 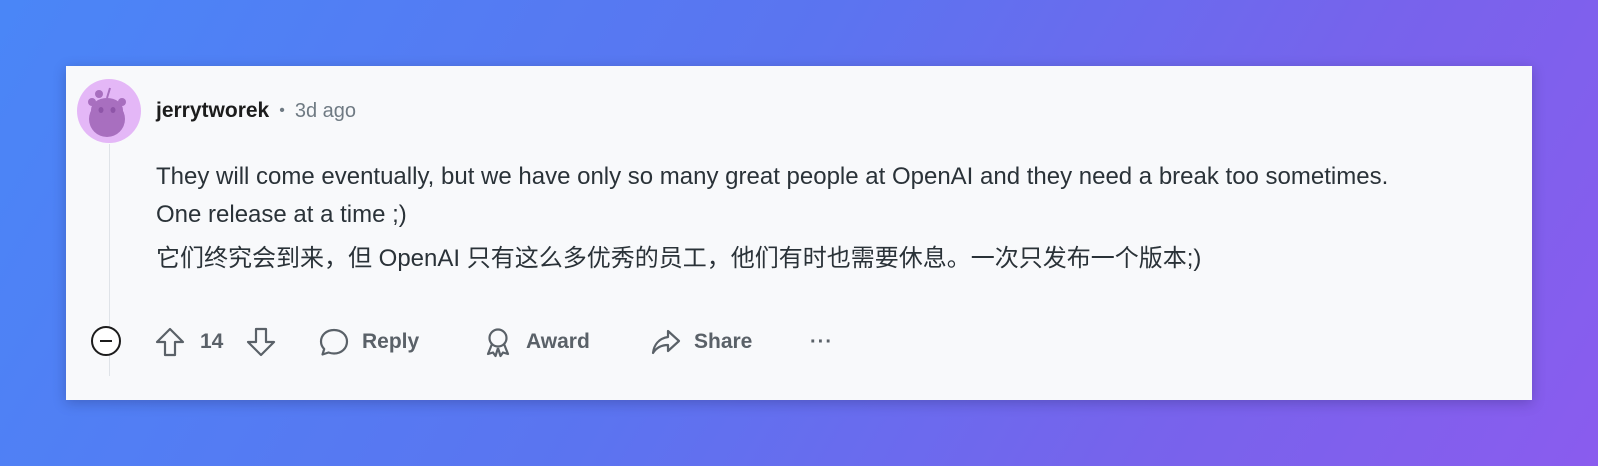 What do you see at coordinates (821, 342) in the screenshot?
I see `more-options-button: ···` at bounding box center [821, 342].